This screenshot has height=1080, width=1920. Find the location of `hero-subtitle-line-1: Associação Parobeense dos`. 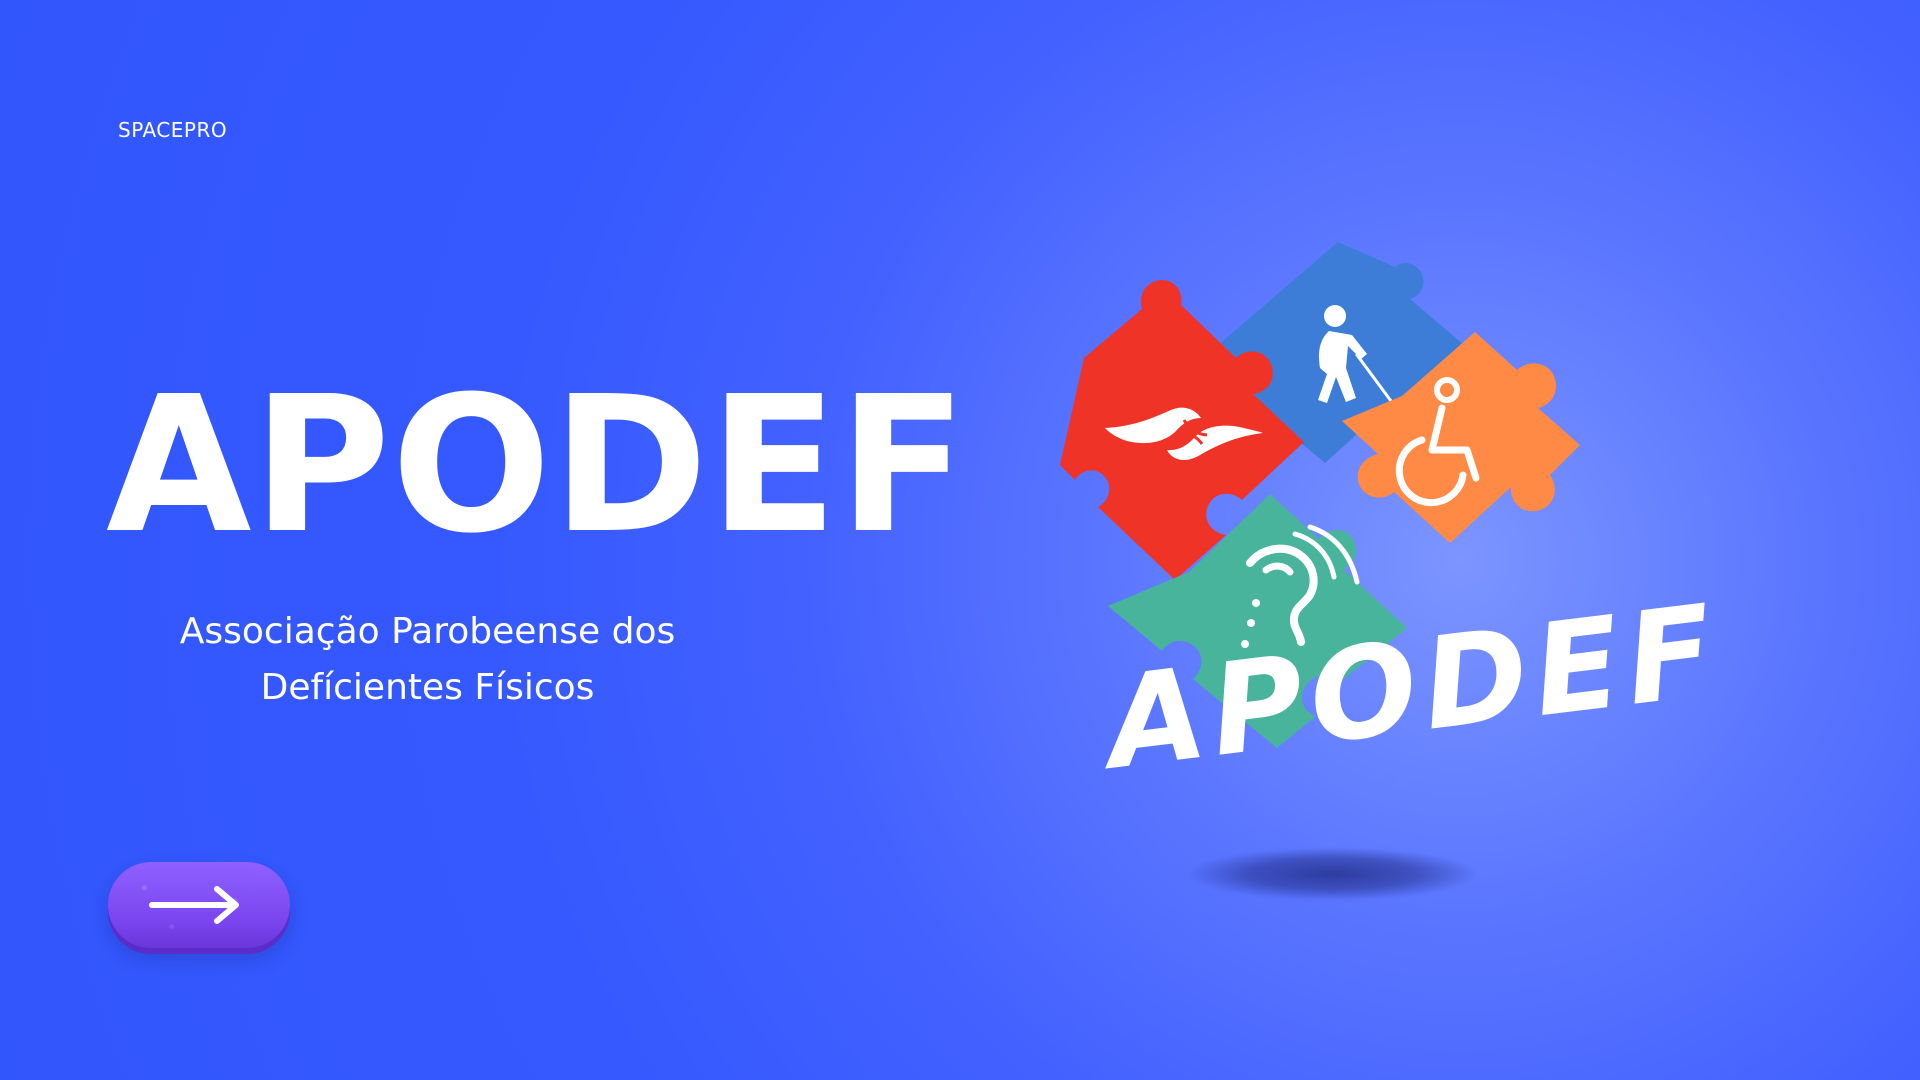

hero-subtitle-line-1: Associação Parobeense dos is located at coordinates (427, 631).